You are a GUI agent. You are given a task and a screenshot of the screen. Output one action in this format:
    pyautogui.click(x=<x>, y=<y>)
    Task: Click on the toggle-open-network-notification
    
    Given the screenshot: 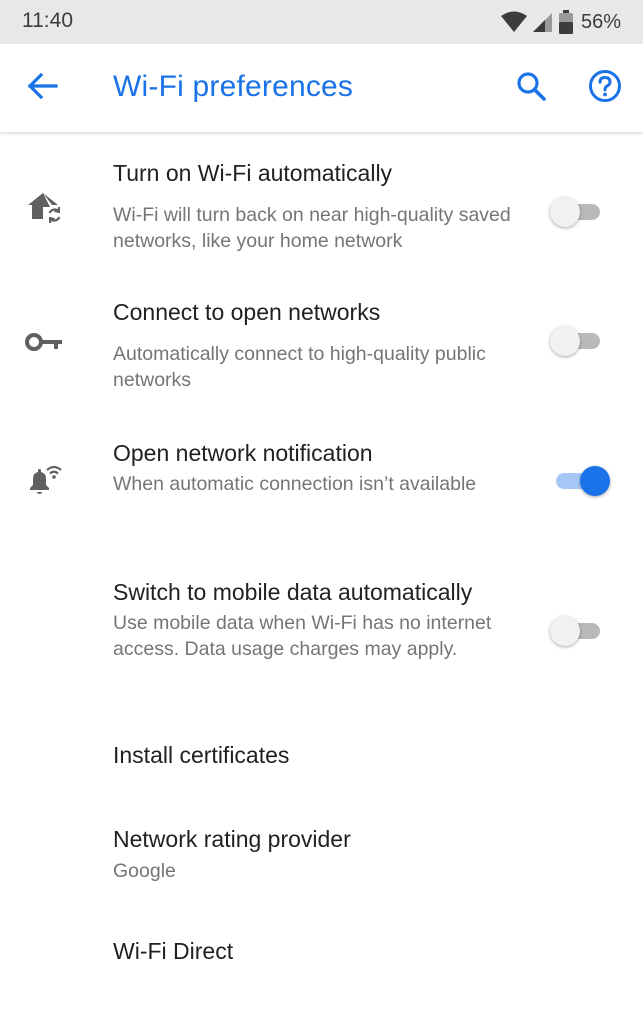 What is the action you would take?
    pyautogui.click(x=580, y=480)
    